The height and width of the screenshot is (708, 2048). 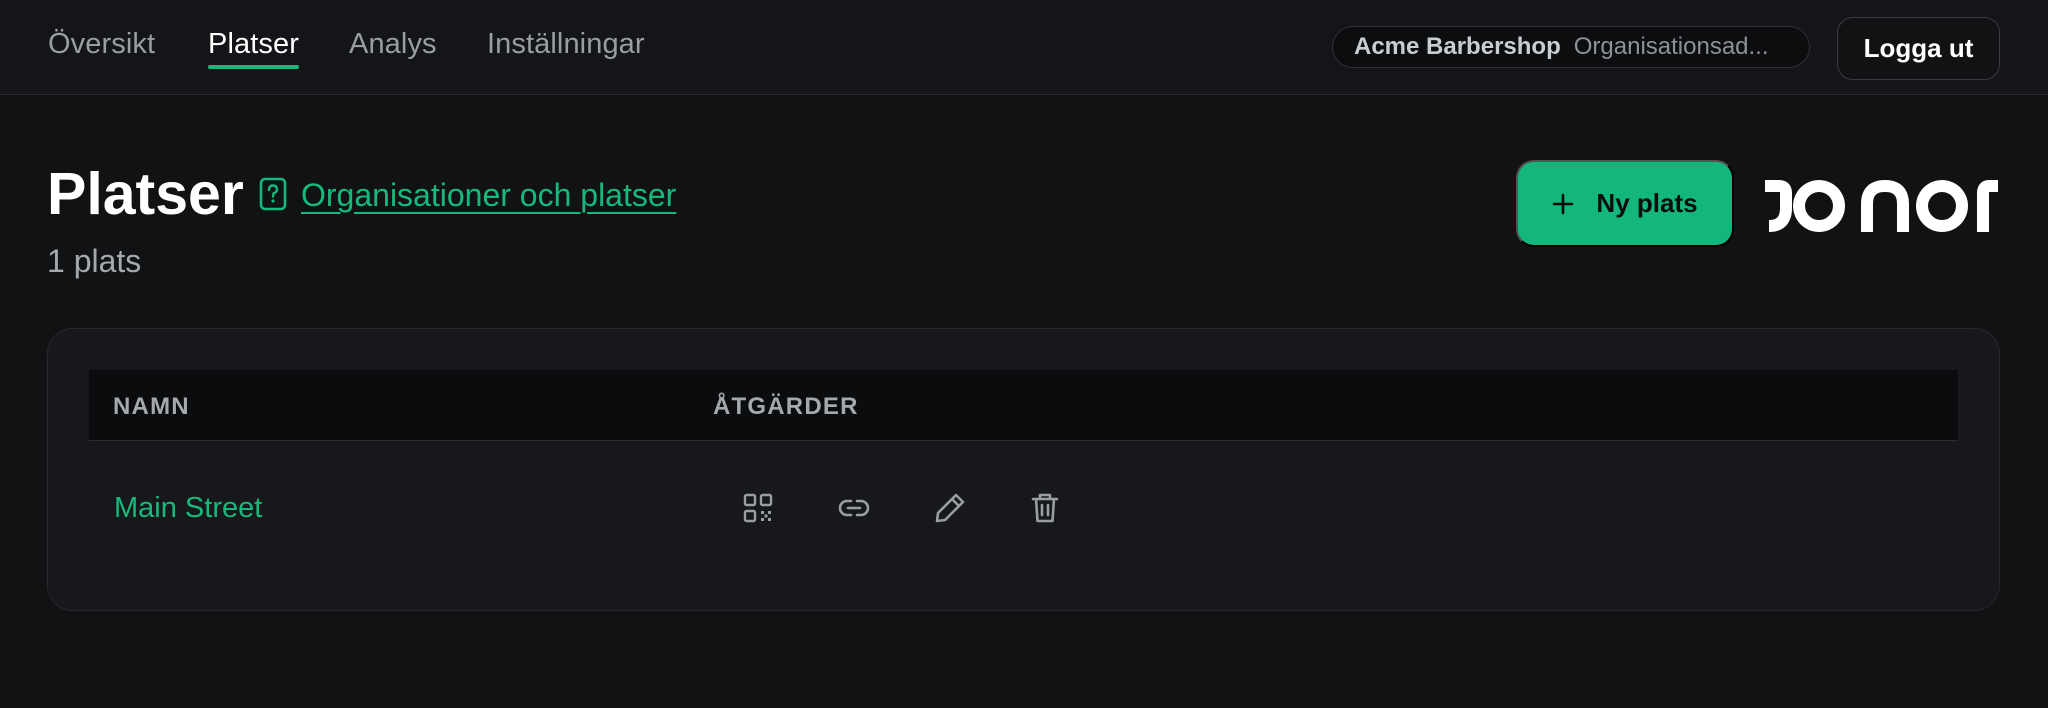 I want to click on trash-icon, so click(x=1045, y=508).